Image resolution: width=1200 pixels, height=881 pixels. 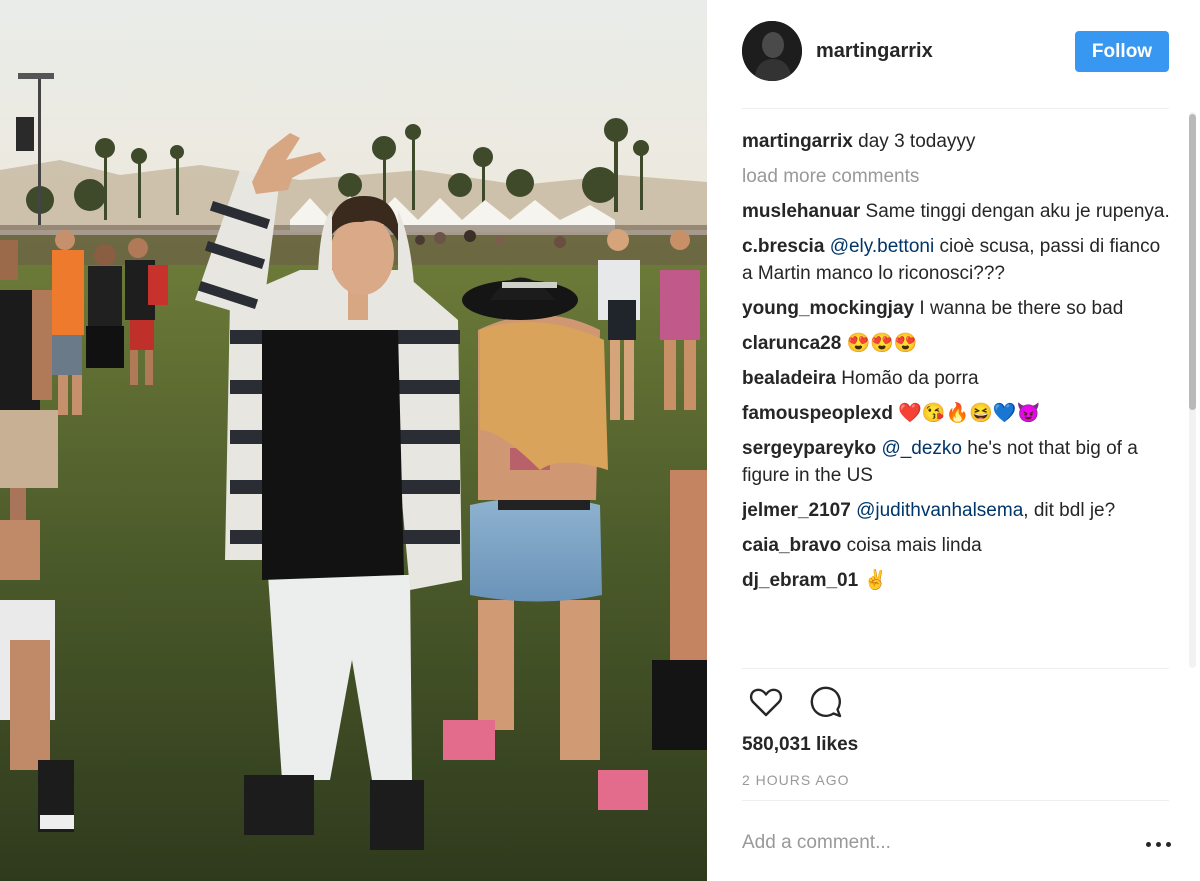 I want to click on comment-text: Homão da porra, so click(x=910, y=378).